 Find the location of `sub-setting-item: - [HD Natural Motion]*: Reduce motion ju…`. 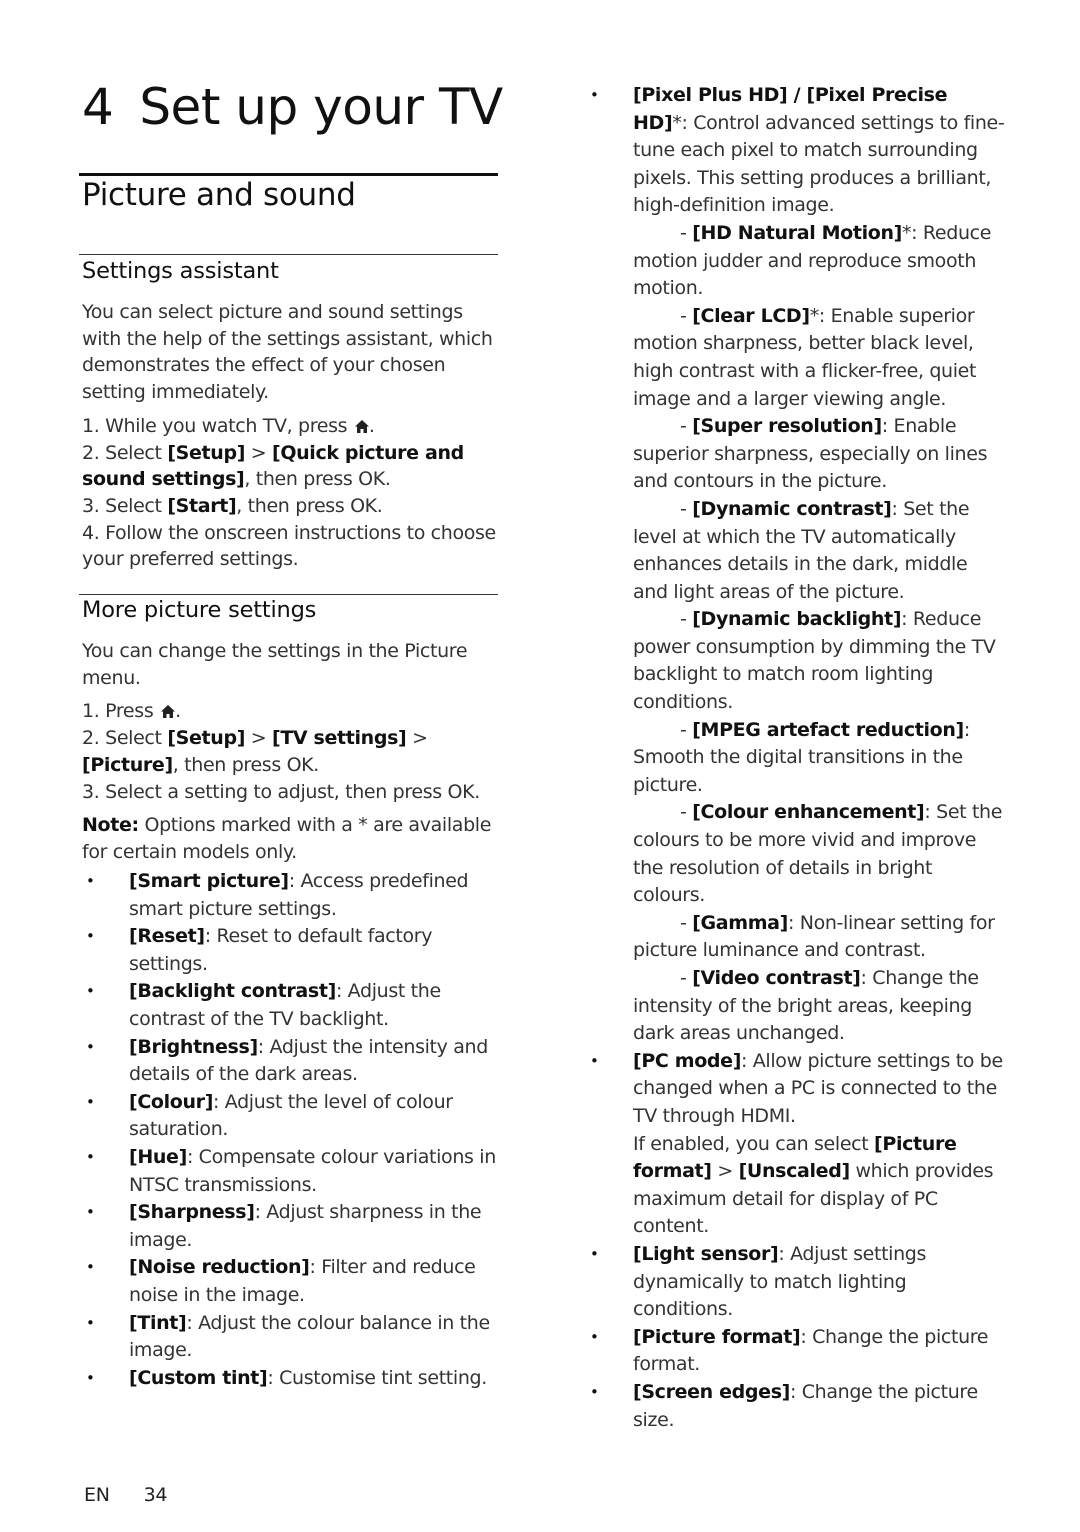

sub-setting-item: - [HD Natural Motion]*: Reduce motion ju… is located at coordinates (812, 260).